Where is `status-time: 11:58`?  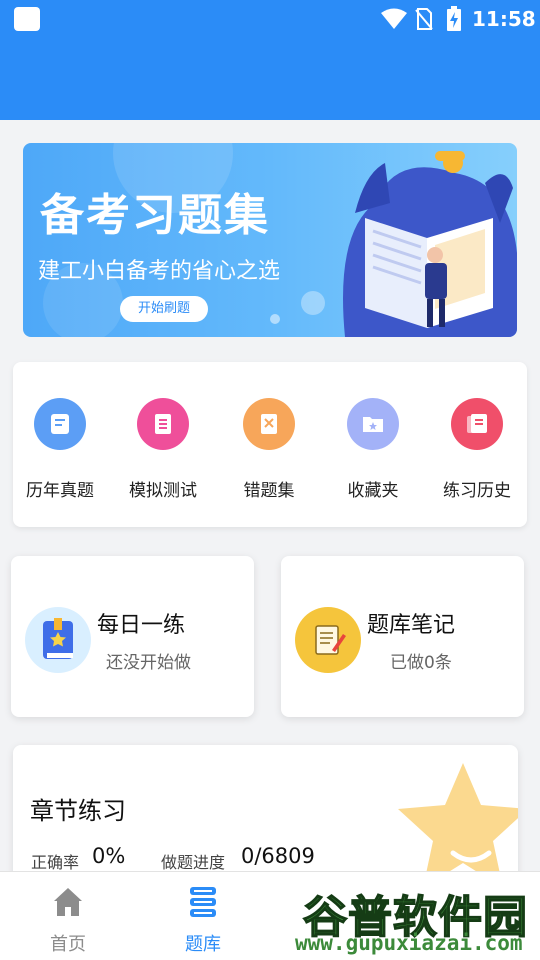 status-time: 11:58 is located at coordinates (504, 19).